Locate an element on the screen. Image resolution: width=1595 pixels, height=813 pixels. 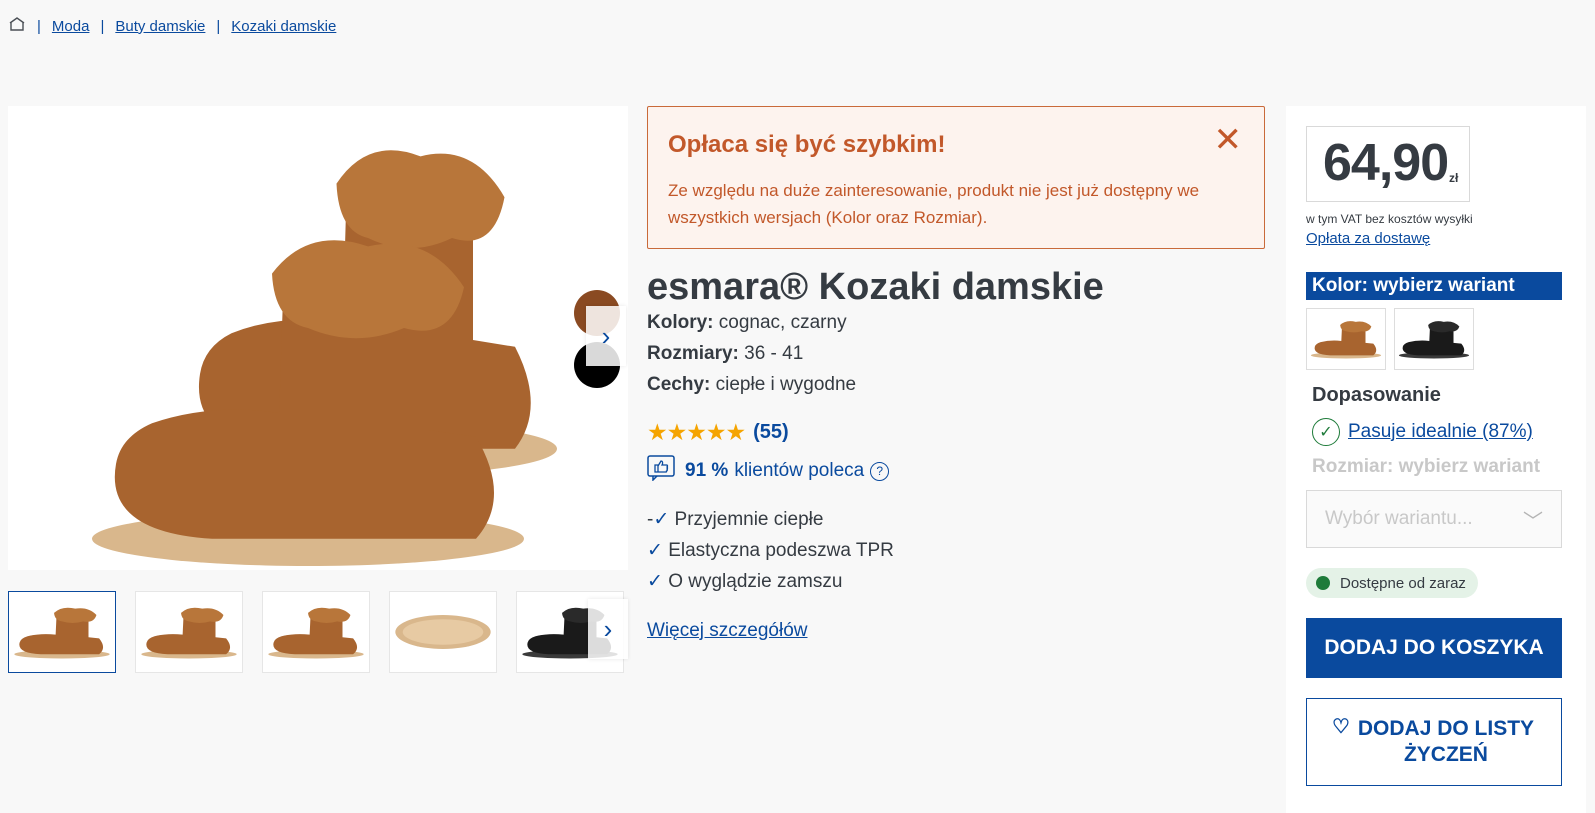
fit-info: ✓ Pasuje idealnie (87%) is located at coordinates (1422, 432).